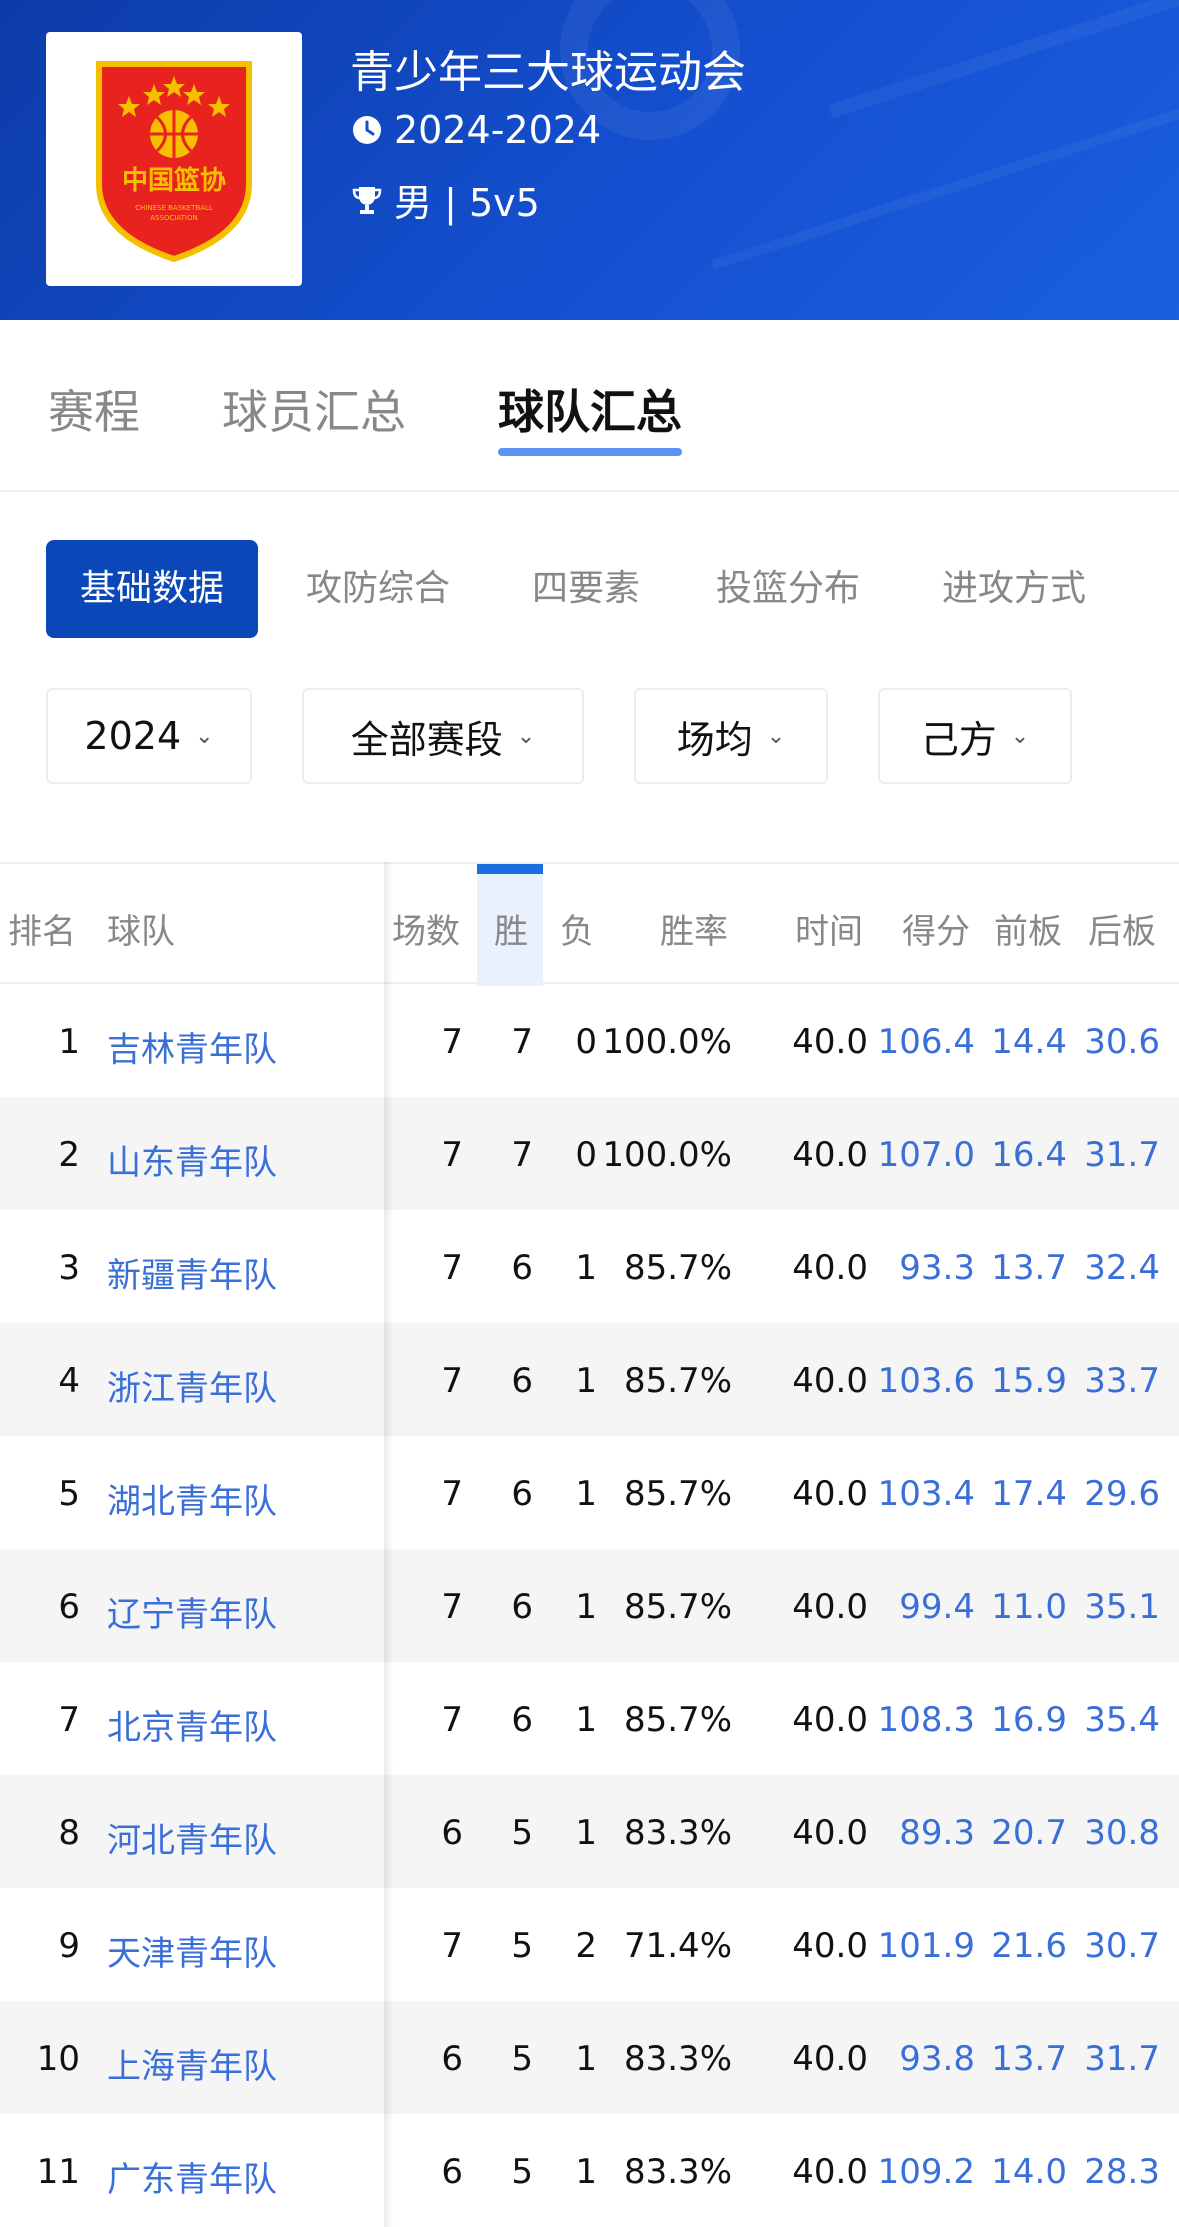  Describe the element at coordinates (926, 1946) in the screenshot. I see `cell-points: 101.9` at that location.